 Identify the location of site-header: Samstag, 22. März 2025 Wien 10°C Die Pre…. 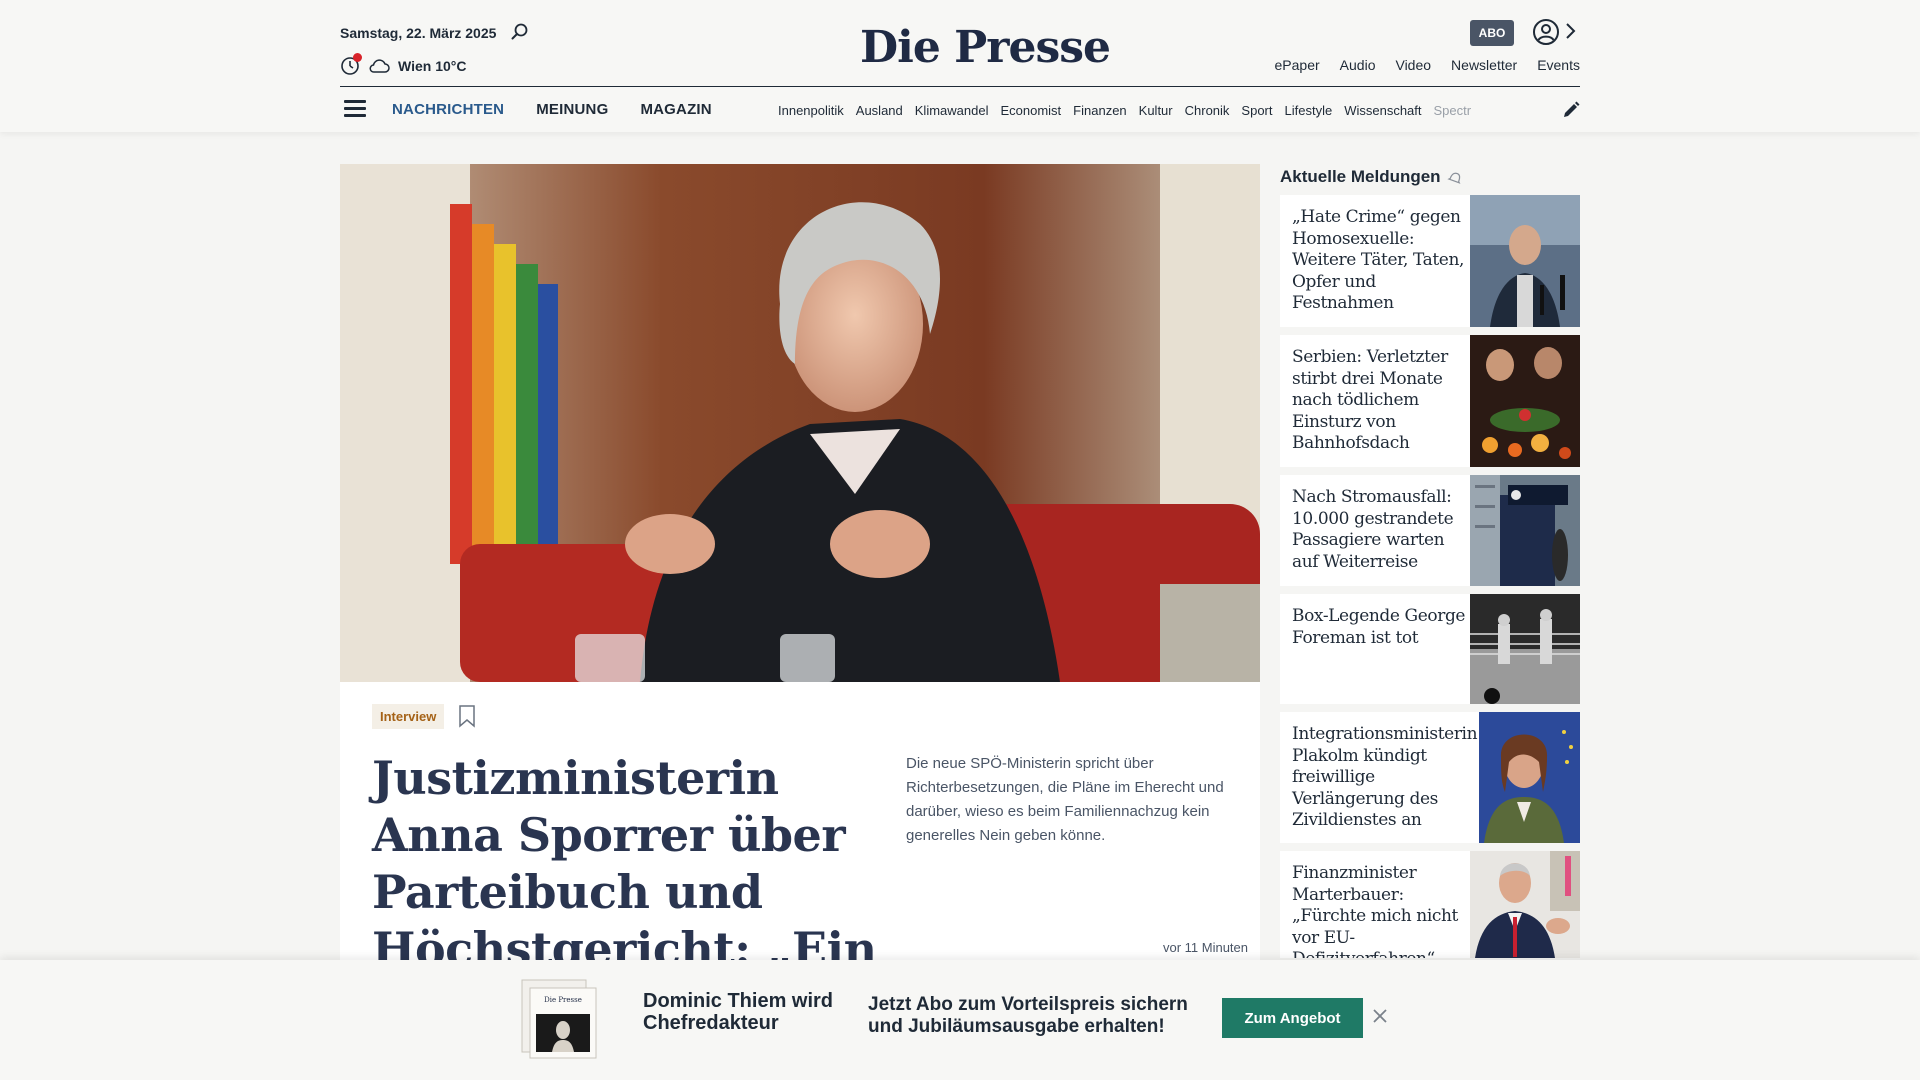
(960, 66).